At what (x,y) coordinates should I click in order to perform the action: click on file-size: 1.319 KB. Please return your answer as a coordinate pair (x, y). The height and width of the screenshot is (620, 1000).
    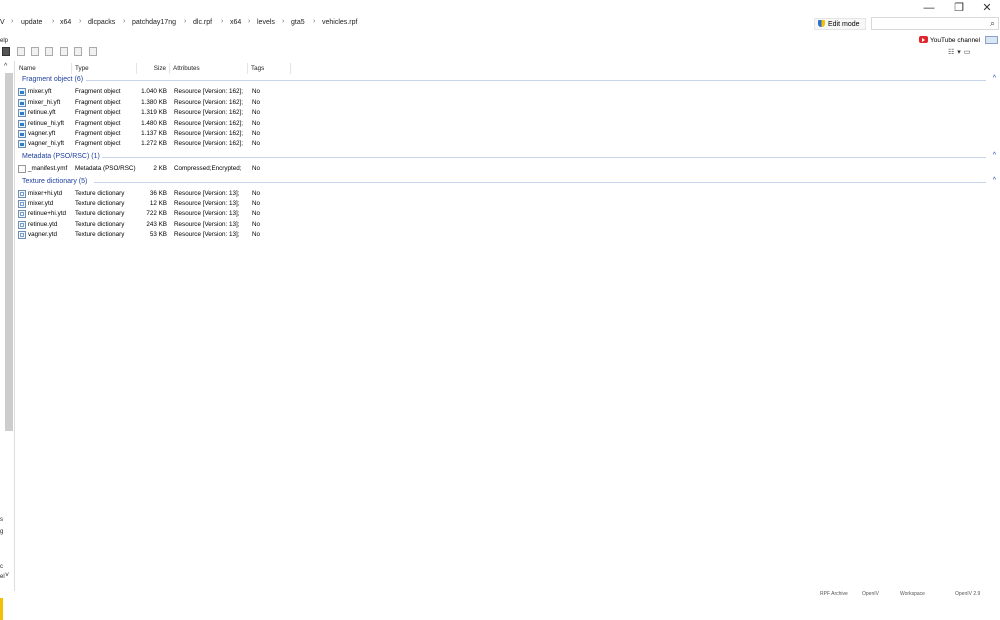
    Looking at the image, I should click on (154, 112).